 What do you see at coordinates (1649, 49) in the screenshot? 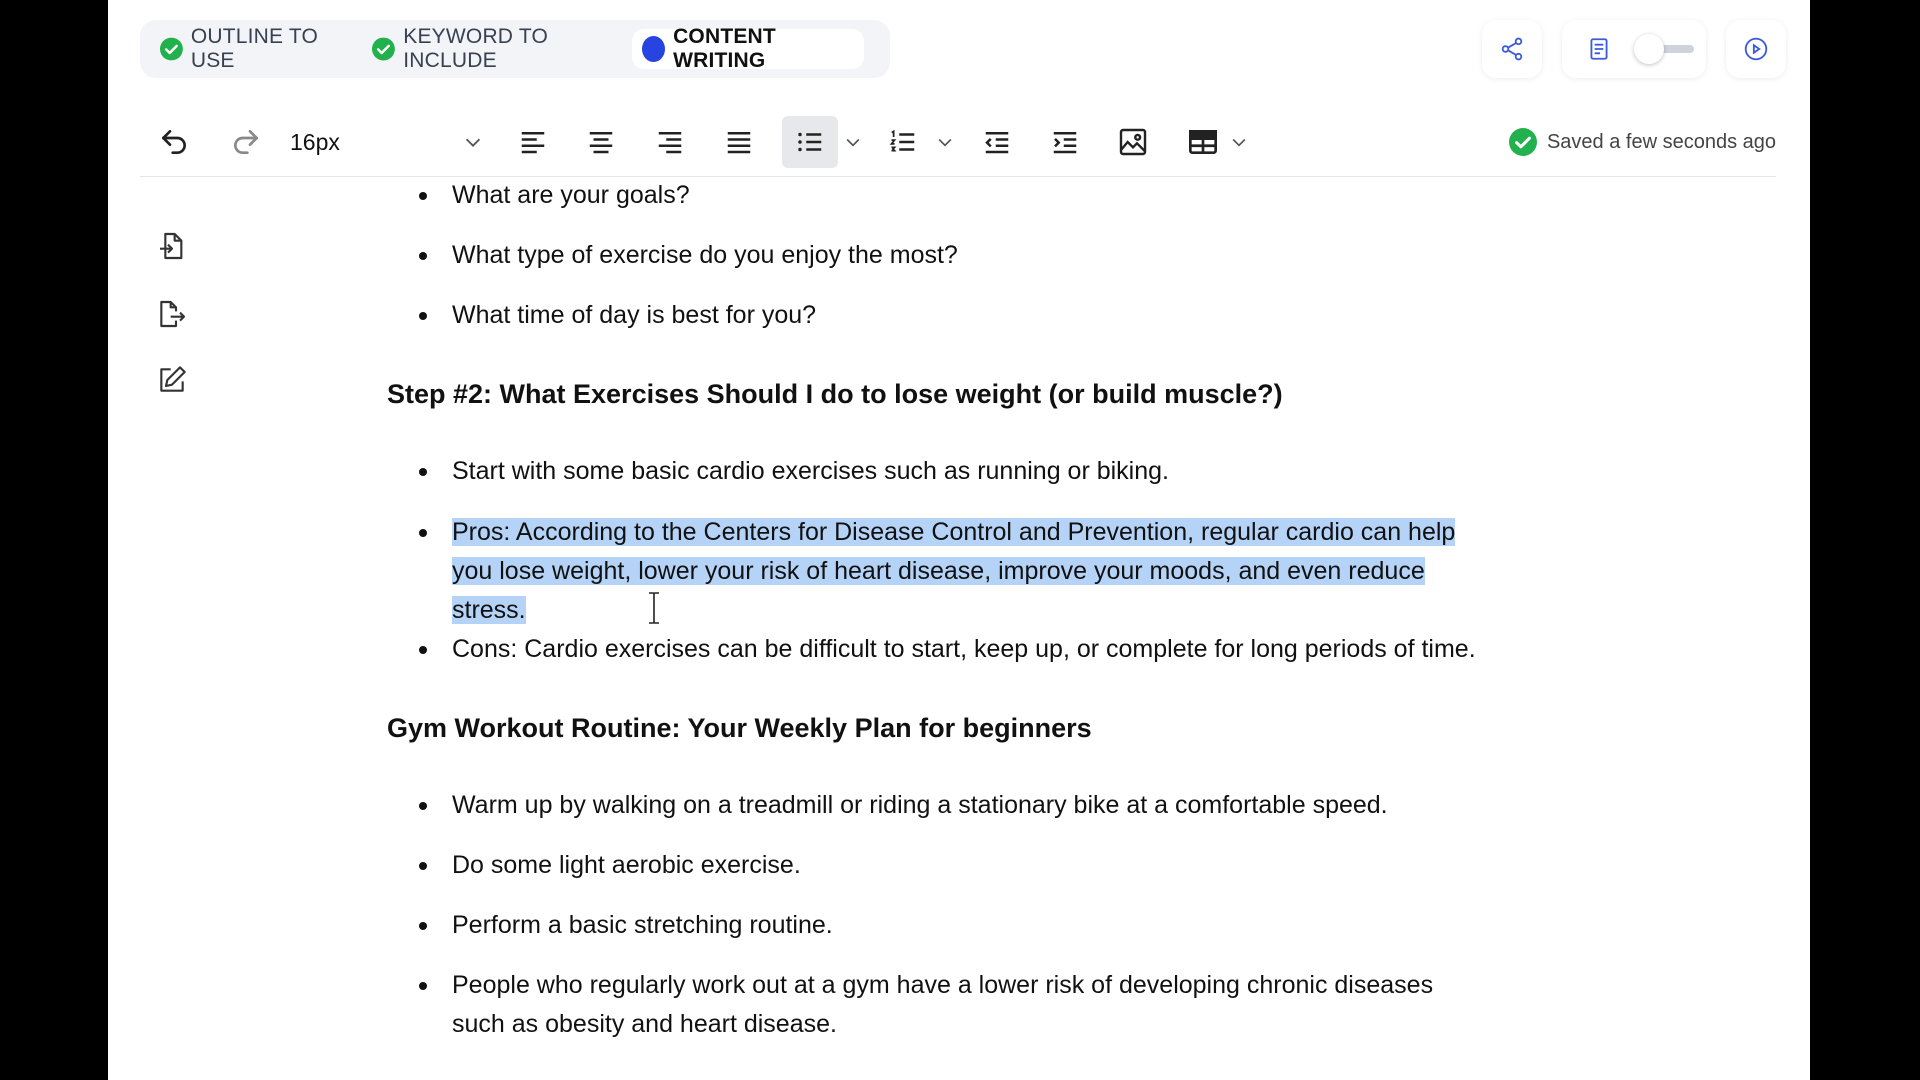
I see `toggle-knob` at bounding box center [1649, 49].